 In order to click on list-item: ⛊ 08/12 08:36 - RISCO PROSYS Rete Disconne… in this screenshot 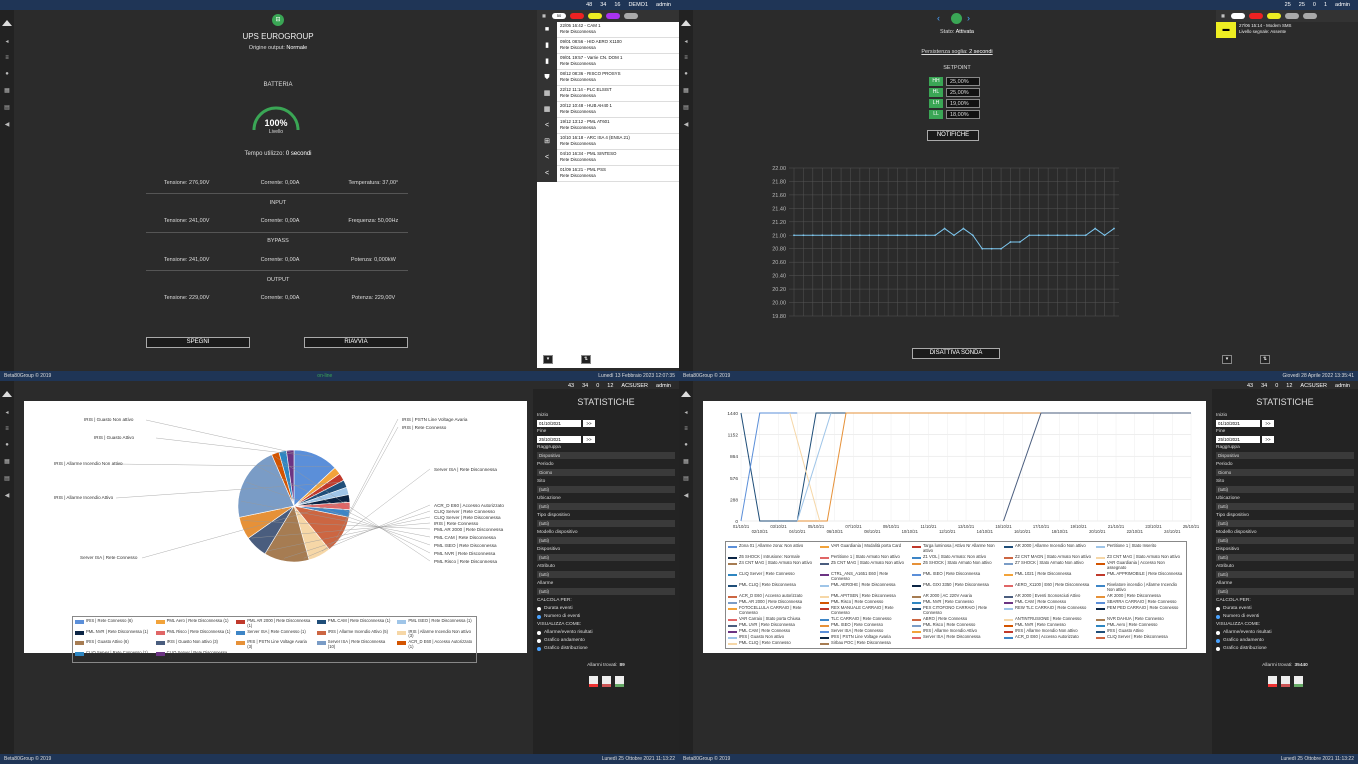, I will do `click(608, 78)`.